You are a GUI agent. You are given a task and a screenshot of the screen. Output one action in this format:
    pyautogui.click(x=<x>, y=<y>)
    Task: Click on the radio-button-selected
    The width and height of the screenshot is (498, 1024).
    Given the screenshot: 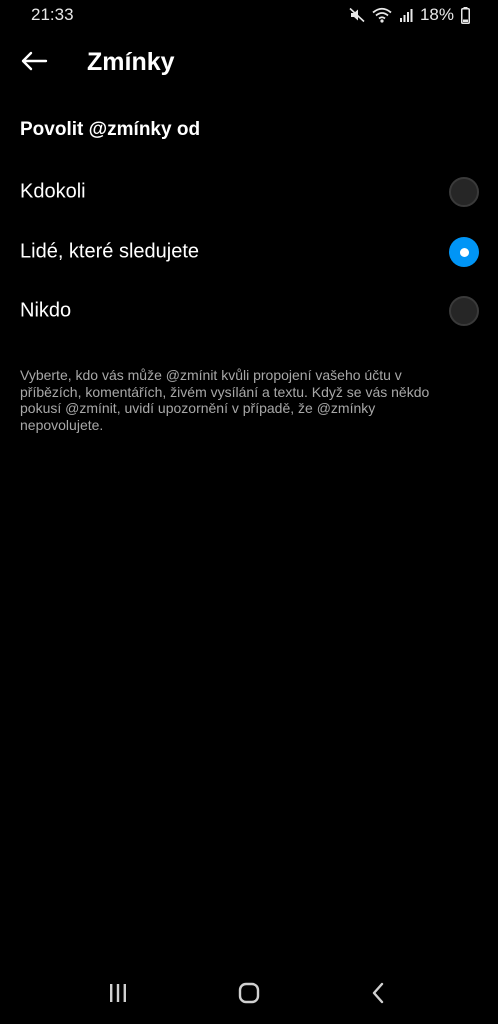 What is the action you would take?
    pyautogui.click(x=464, y=252)
    